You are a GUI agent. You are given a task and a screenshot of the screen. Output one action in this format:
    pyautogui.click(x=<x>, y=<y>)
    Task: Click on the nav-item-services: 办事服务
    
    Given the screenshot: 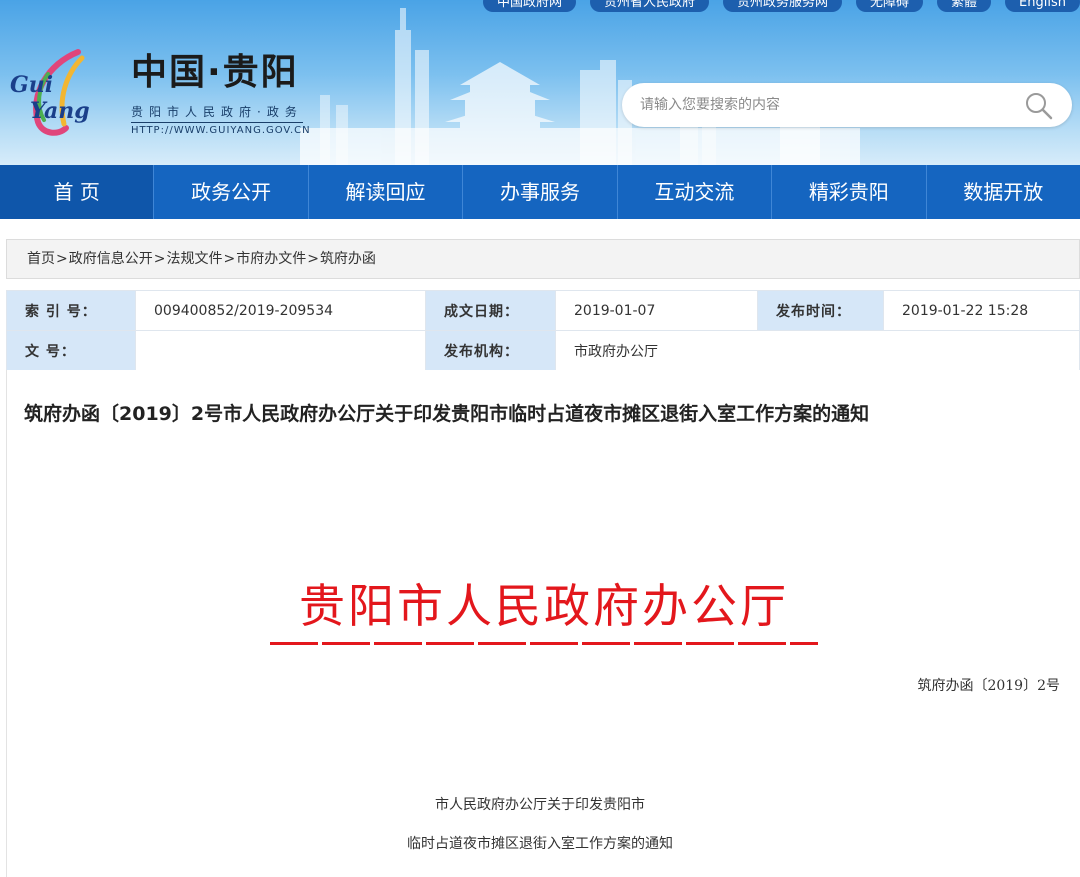 What is the action you would take?
    pyautogui.click(x=540, y=192)
    